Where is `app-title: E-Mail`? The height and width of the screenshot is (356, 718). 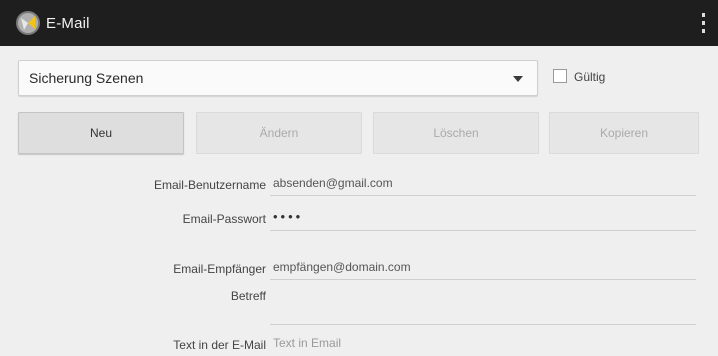
app-title: E-Mail is located at coordinates (68, 23).